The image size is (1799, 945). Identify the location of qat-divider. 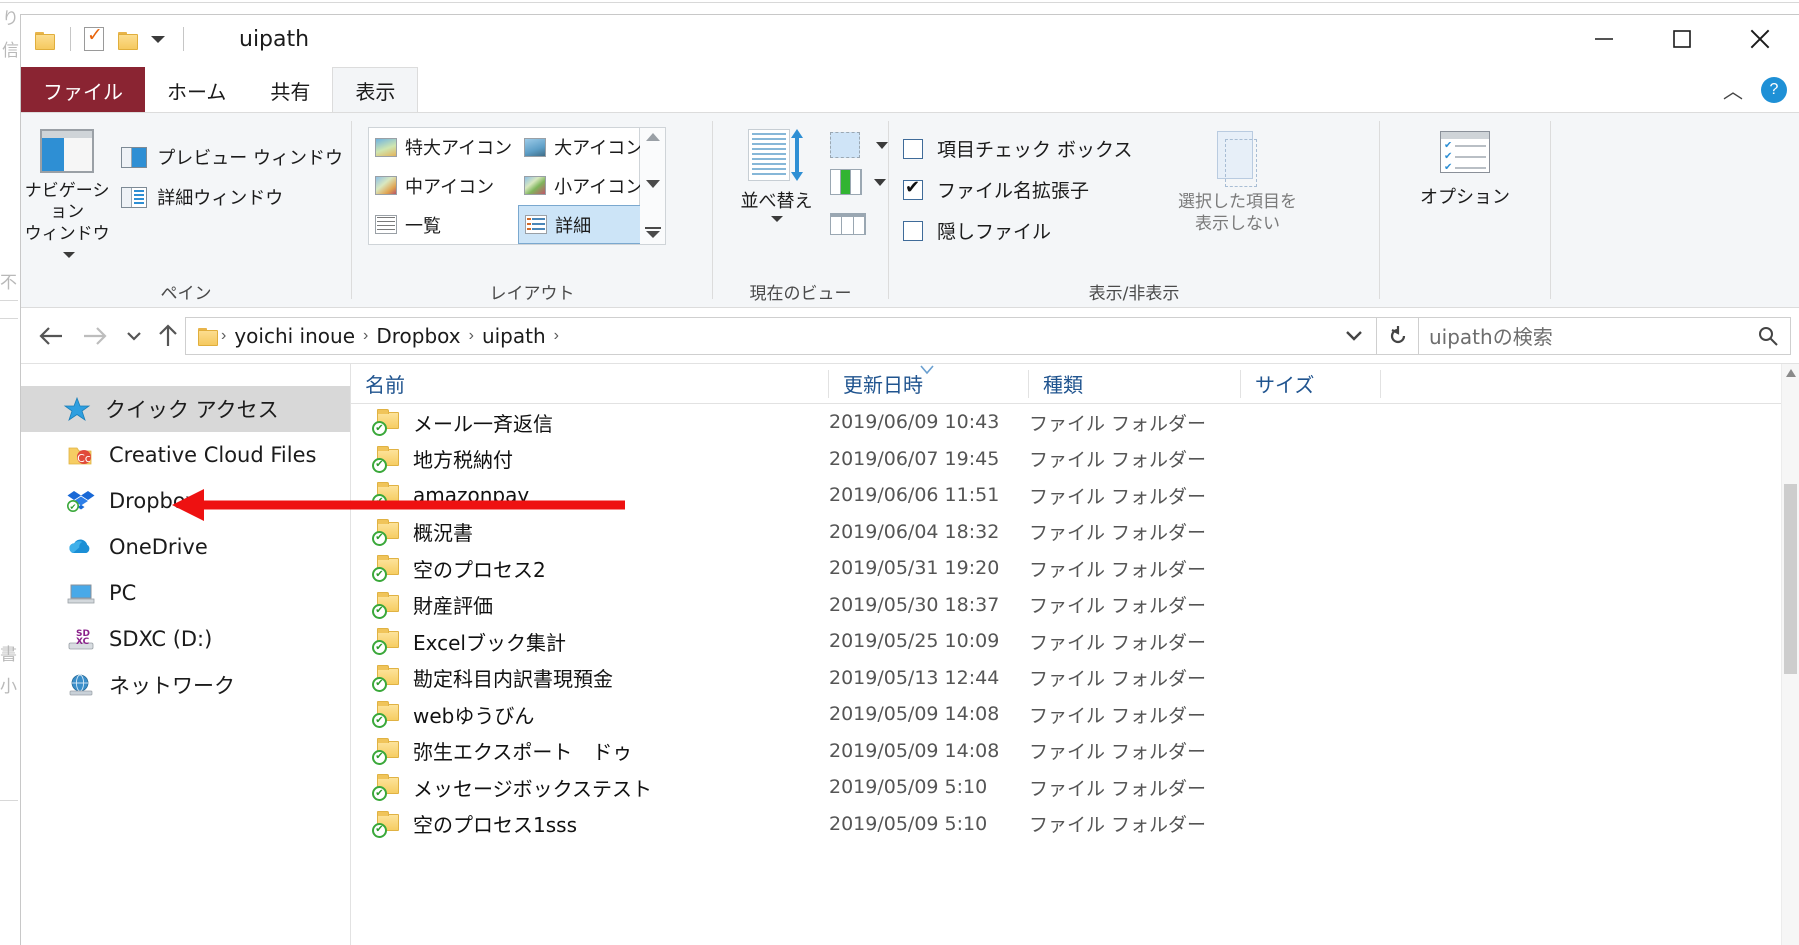
(70, 39).